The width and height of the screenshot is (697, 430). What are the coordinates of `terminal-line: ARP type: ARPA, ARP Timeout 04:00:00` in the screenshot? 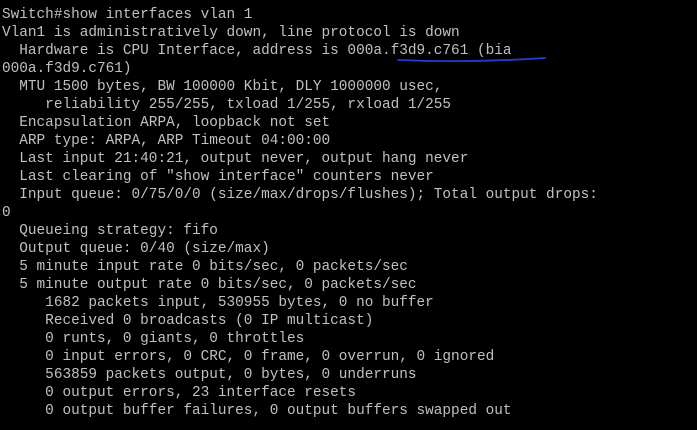 It's located at (166, 141).